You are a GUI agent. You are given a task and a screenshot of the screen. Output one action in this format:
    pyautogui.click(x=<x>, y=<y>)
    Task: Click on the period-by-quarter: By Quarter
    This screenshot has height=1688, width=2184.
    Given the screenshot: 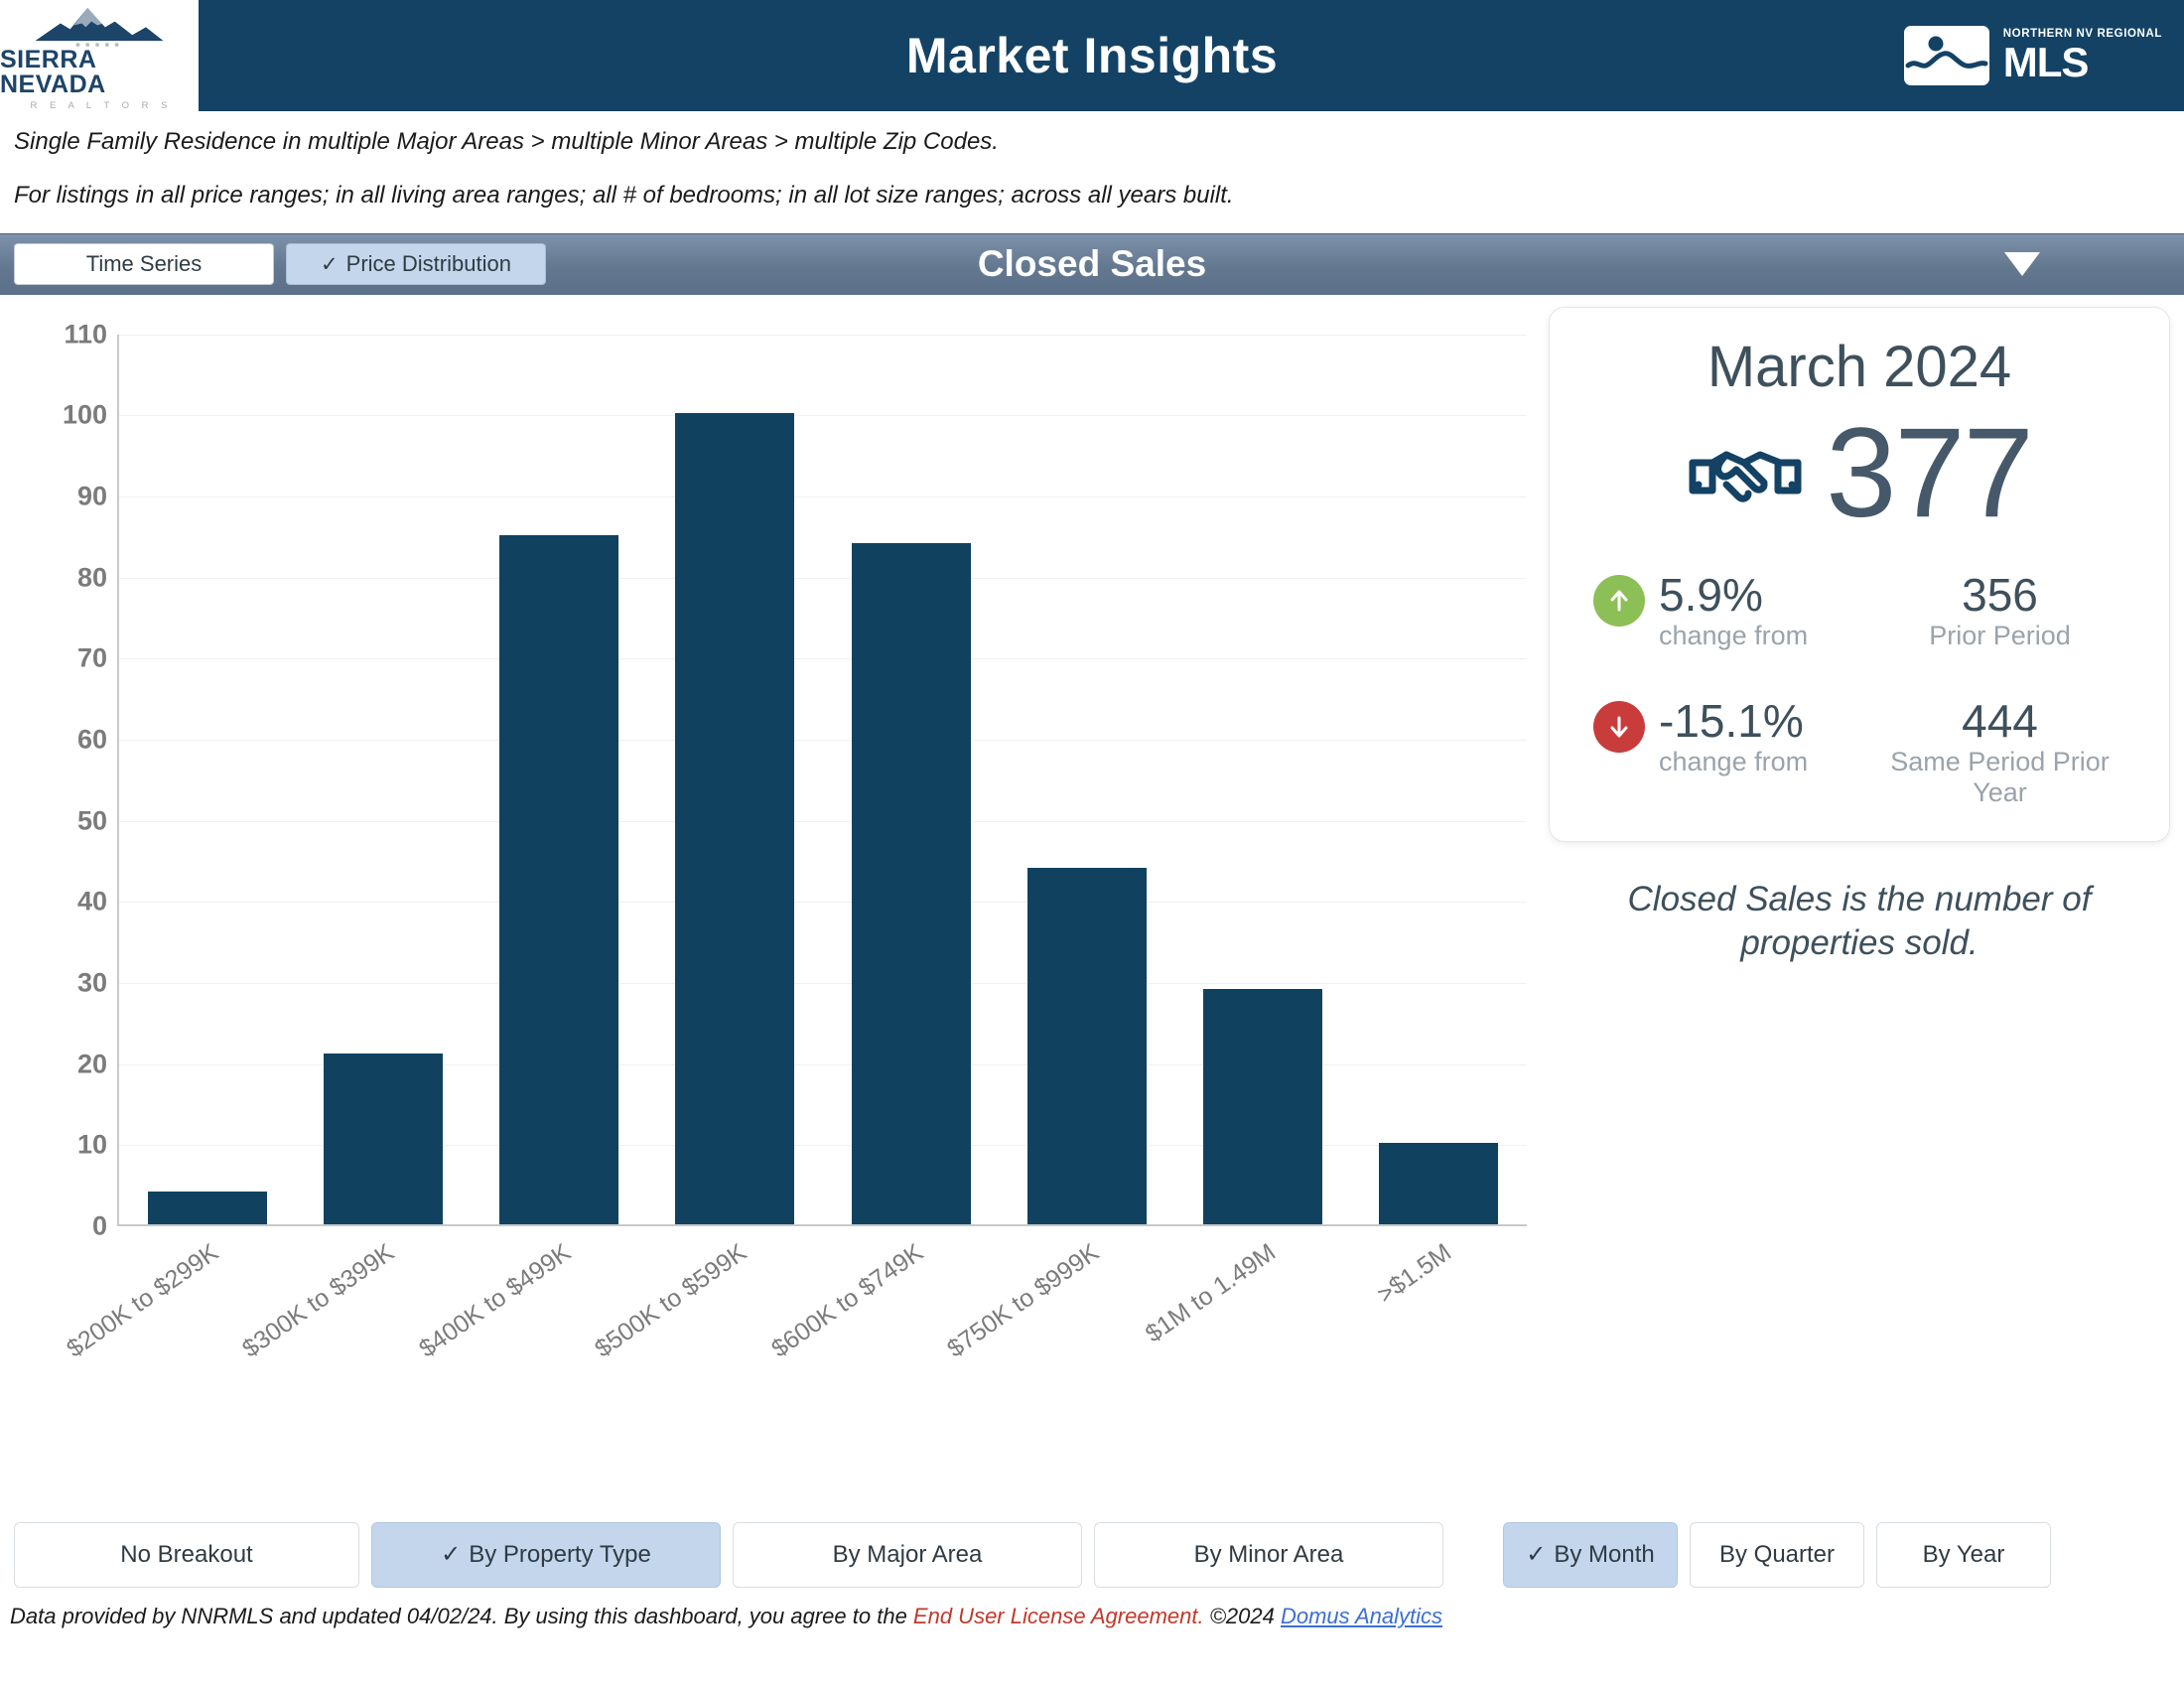 What is the action you would take?
    pyautogui.click(x=1777, y=1554)
    